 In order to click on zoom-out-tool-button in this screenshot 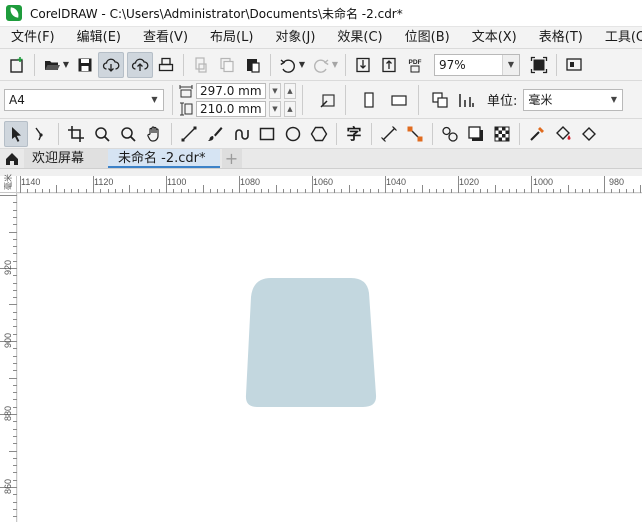, I will do `click(128, 134)`.